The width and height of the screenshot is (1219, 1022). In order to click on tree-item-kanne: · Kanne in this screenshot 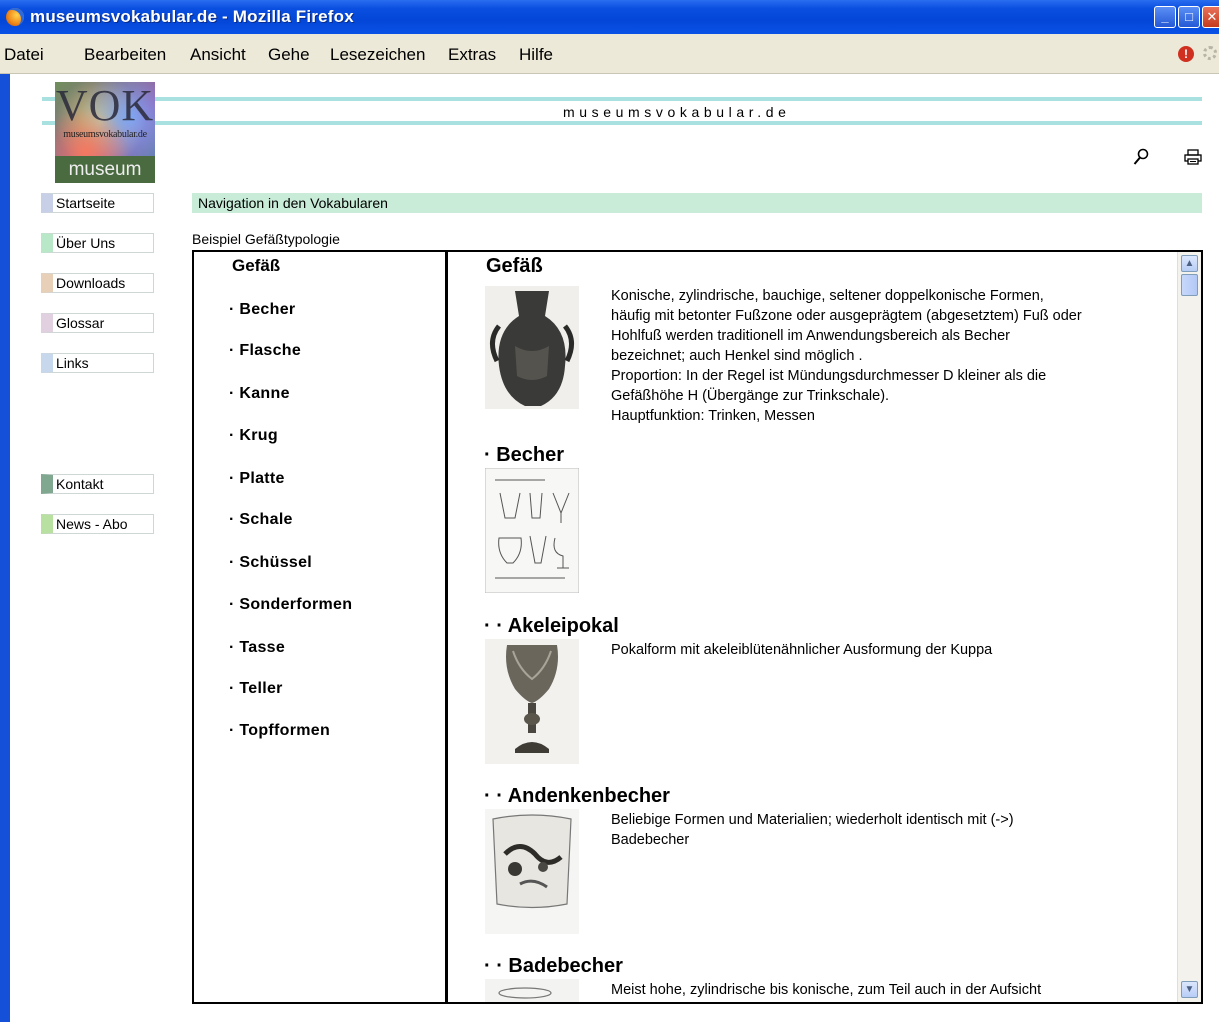, I will do `click(259, 394)`.